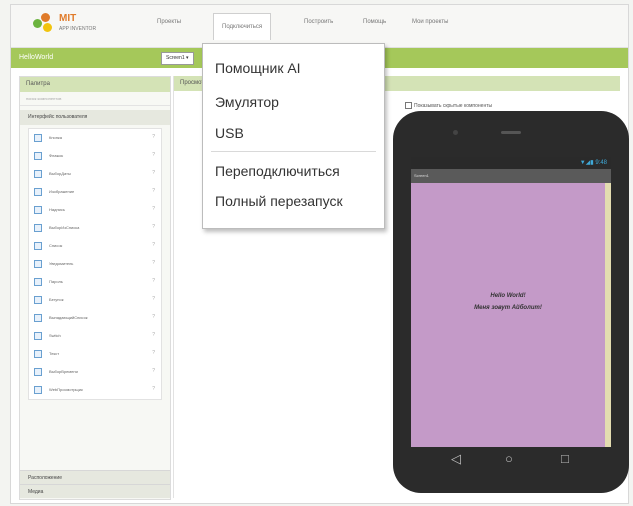 This screenshot has width=633, height=506. Describe the element at coordinates (60, 173) in the screenshot. I see `palette-item-label: ВыборДаты` at that location.